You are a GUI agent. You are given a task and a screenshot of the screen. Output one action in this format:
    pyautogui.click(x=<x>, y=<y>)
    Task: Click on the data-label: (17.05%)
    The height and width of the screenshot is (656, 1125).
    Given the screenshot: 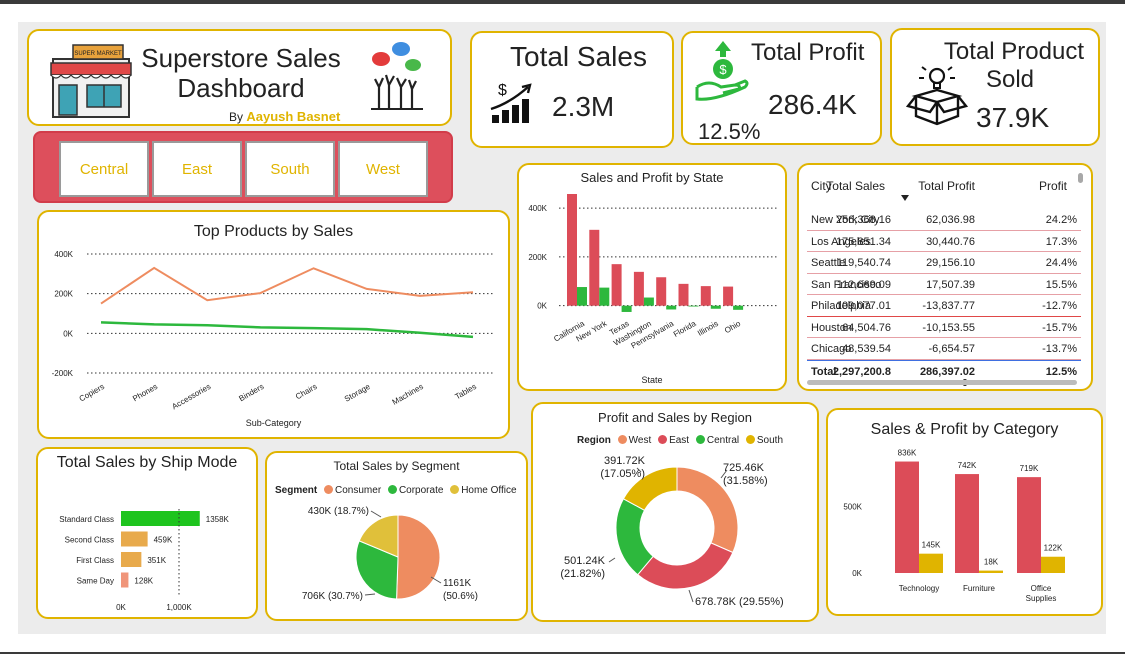 What is the action you would take?
    pyautogui.click(x=622, y=474)
    